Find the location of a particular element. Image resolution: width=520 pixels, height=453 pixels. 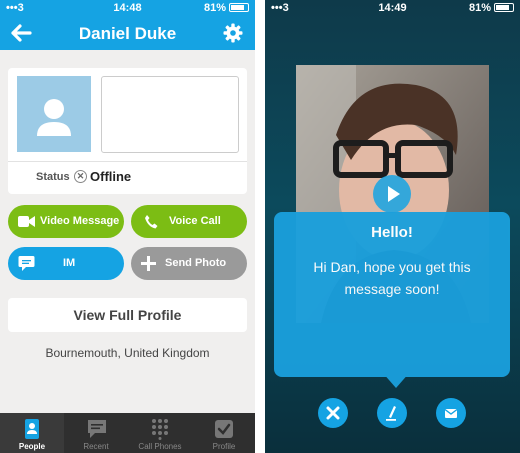

mail-icon is located at coordinates (451, 413).